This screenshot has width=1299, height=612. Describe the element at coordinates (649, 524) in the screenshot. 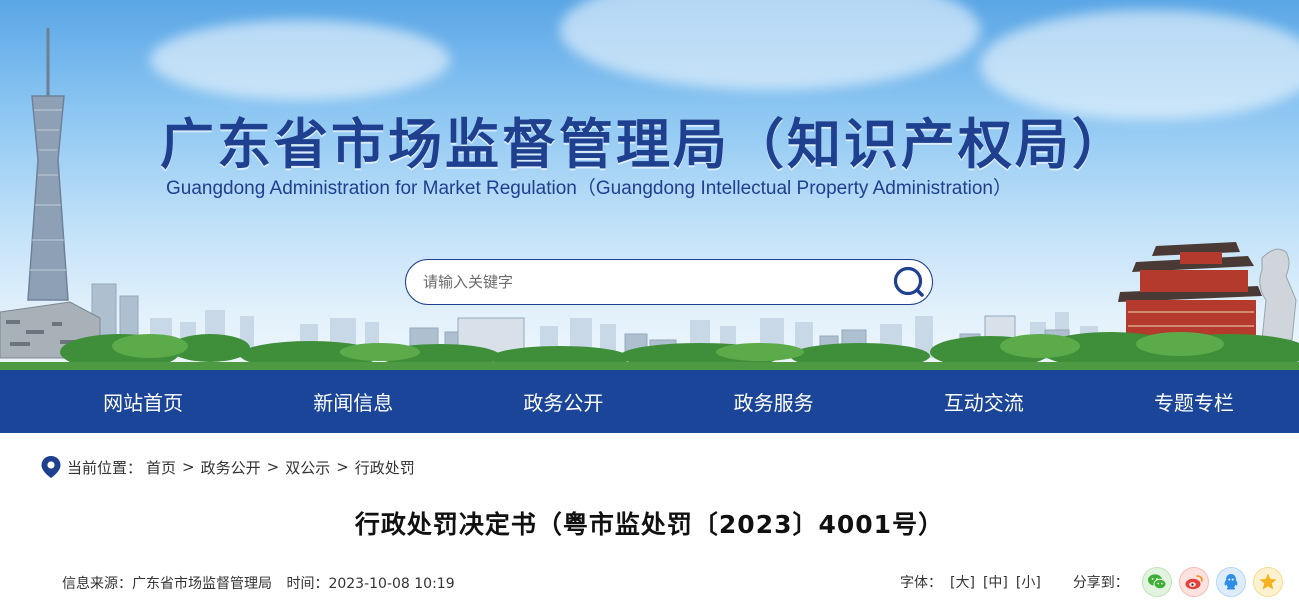

I see `article-title: 行政处罚决定书（粤市监处罚〔2023〕4001号）` at that location.